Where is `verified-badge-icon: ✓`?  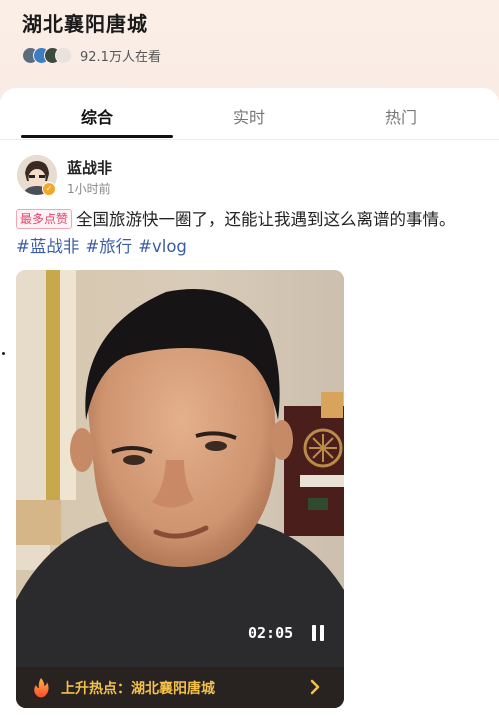
verified-badge-icon: ✓ is located at coordinates (49, 189).